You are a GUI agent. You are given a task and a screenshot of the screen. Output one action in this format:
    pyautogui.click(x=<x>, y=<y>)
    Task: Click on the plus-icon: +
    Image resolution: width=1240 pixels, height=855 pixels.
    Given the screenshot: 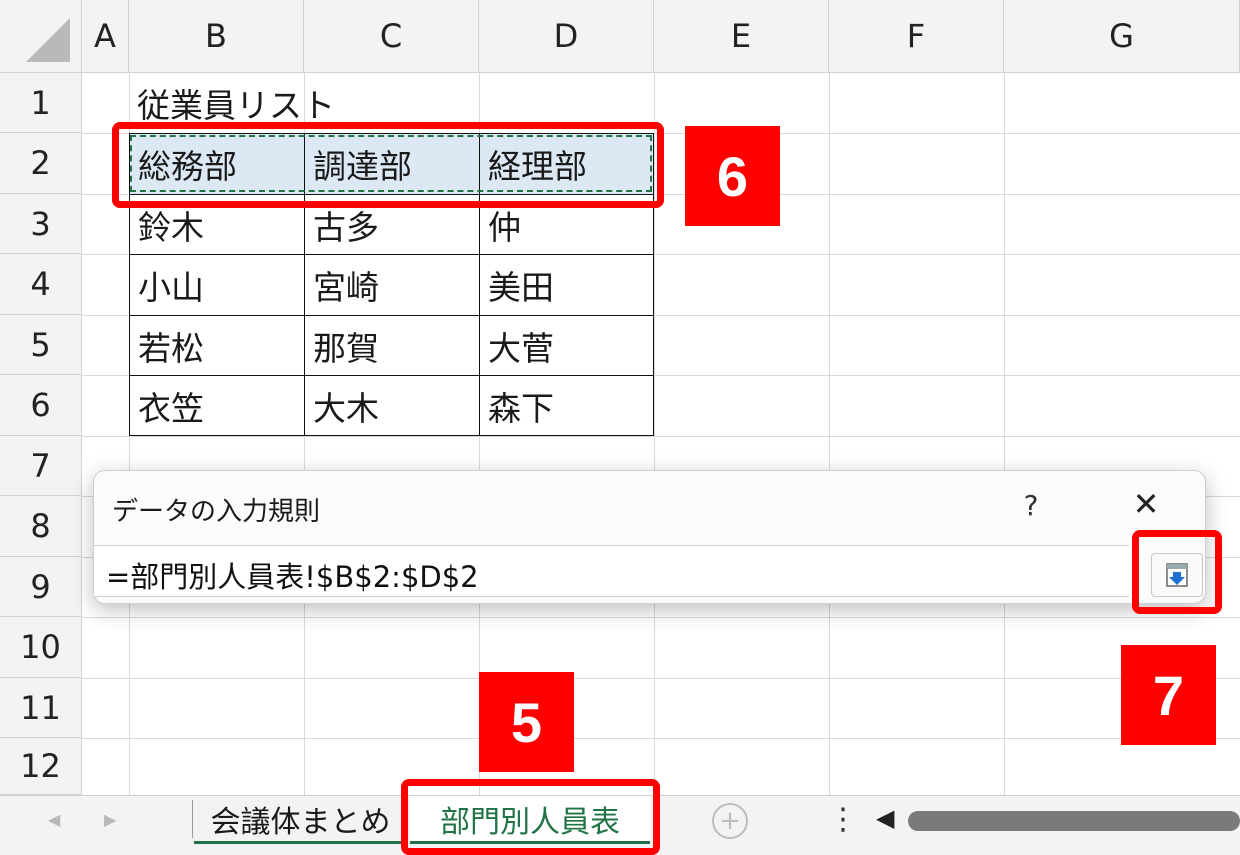 What is the action you would take?
    pyautogui.click(x=730, y=821)
    